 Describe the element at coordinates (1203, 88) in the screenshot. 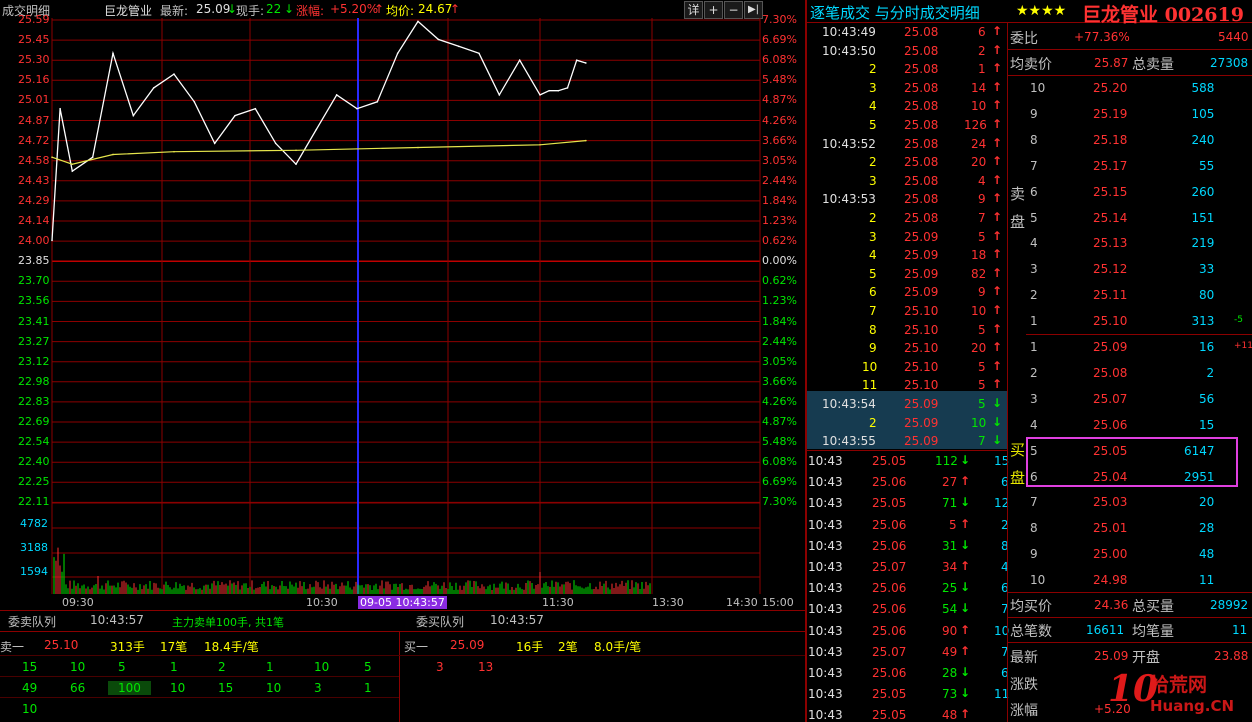

I see `book-volume: 588` at that location.